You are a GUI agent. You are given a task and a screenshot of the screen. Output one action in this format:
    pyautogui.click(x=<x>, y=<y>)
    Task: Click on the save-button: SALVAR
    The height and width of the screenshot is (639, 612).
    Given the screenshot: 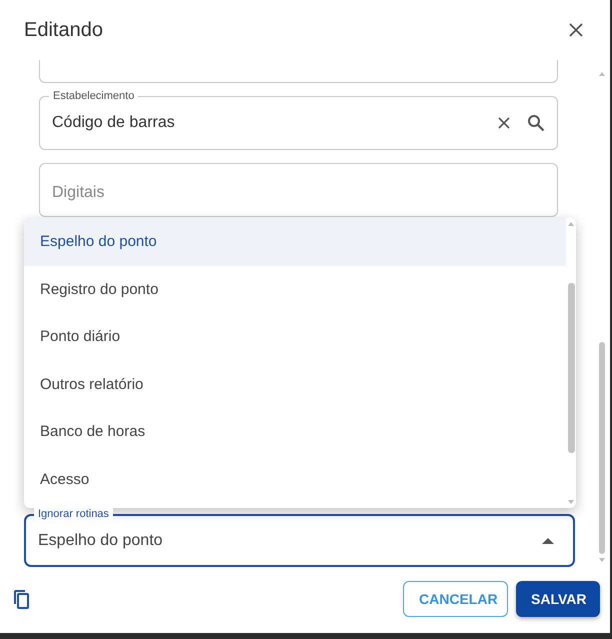 What is the action you would take?
    pyautogui.click(x=558, y=599)
    